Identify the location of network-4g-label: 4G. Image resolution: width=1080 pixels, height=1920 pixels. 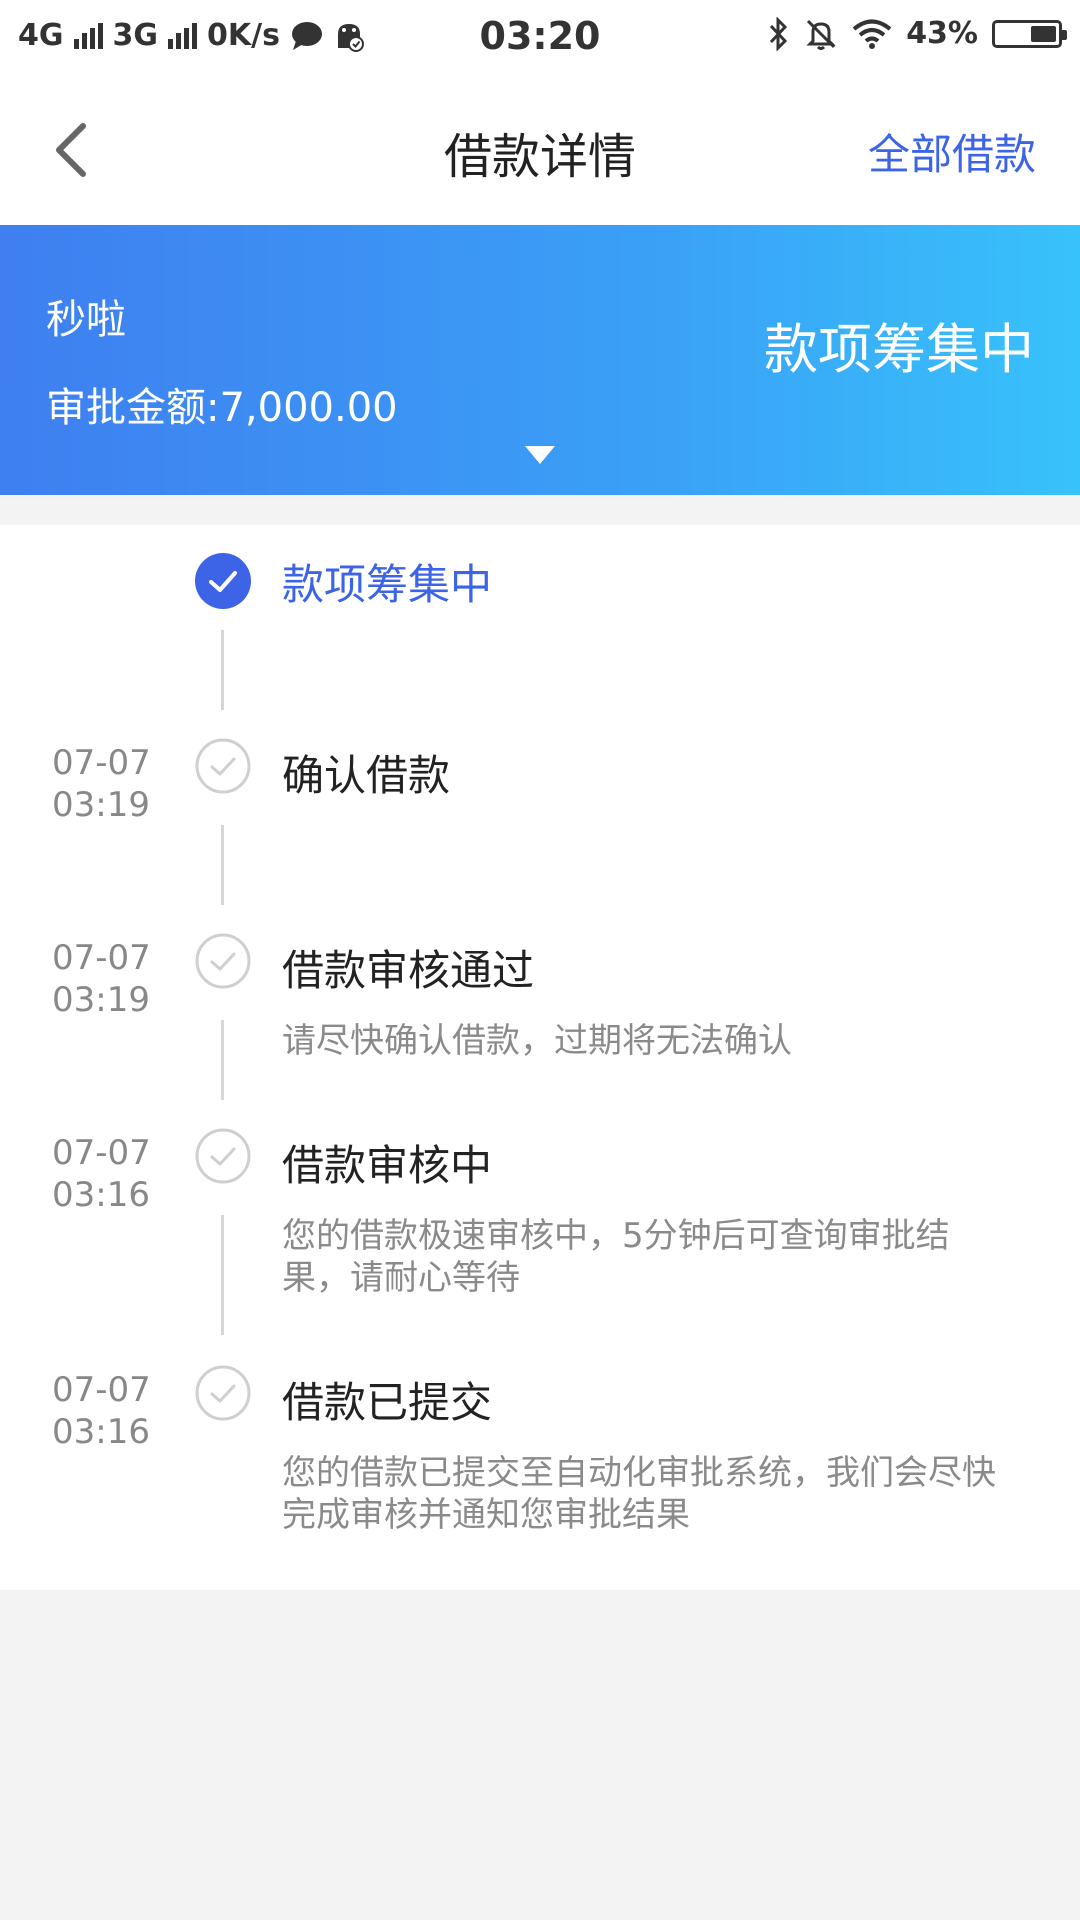
(41, 35).